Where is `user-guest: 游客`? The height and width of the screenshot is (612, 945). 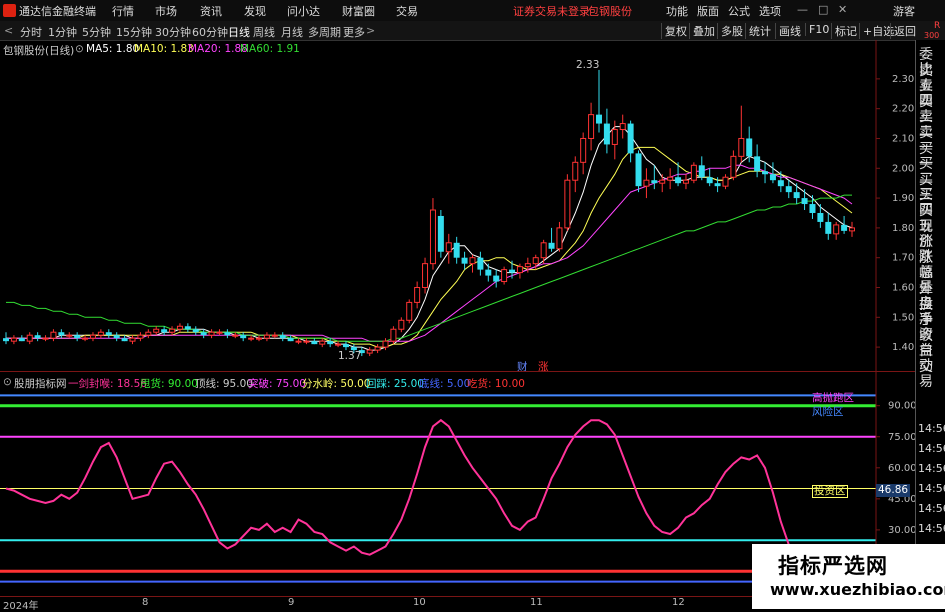
user-guest: 游客 is located at coordinates (904, 11).